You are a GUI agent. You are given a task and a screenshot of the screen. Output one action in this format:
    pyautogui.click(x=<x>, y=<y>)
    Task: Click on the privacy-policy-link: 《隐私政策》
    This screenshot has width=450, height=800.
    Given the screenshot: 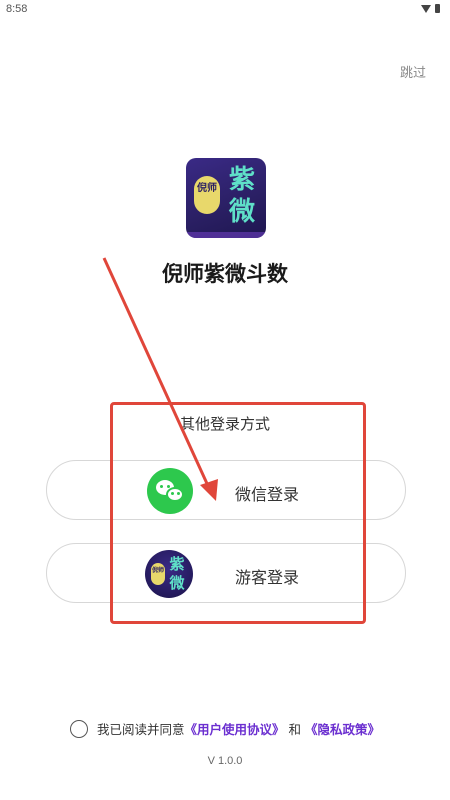 What is the action you would take?
    pyautogui.click(x=342, y=728)
    